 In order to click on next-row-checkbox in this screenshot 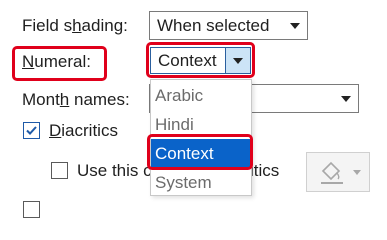, I will do `click(31, 209)`.